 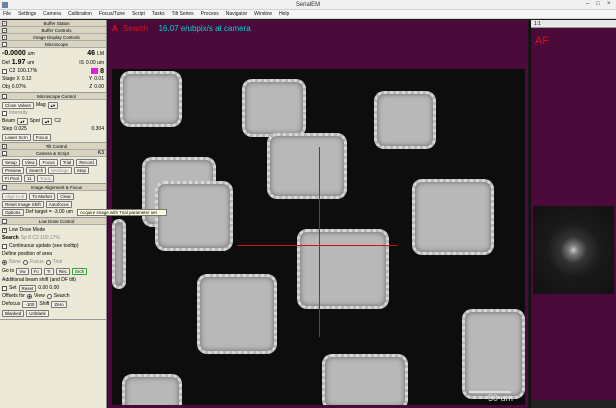 I want to click on low-dose-header: - Low Dose Control, so click(x=53, y=221).